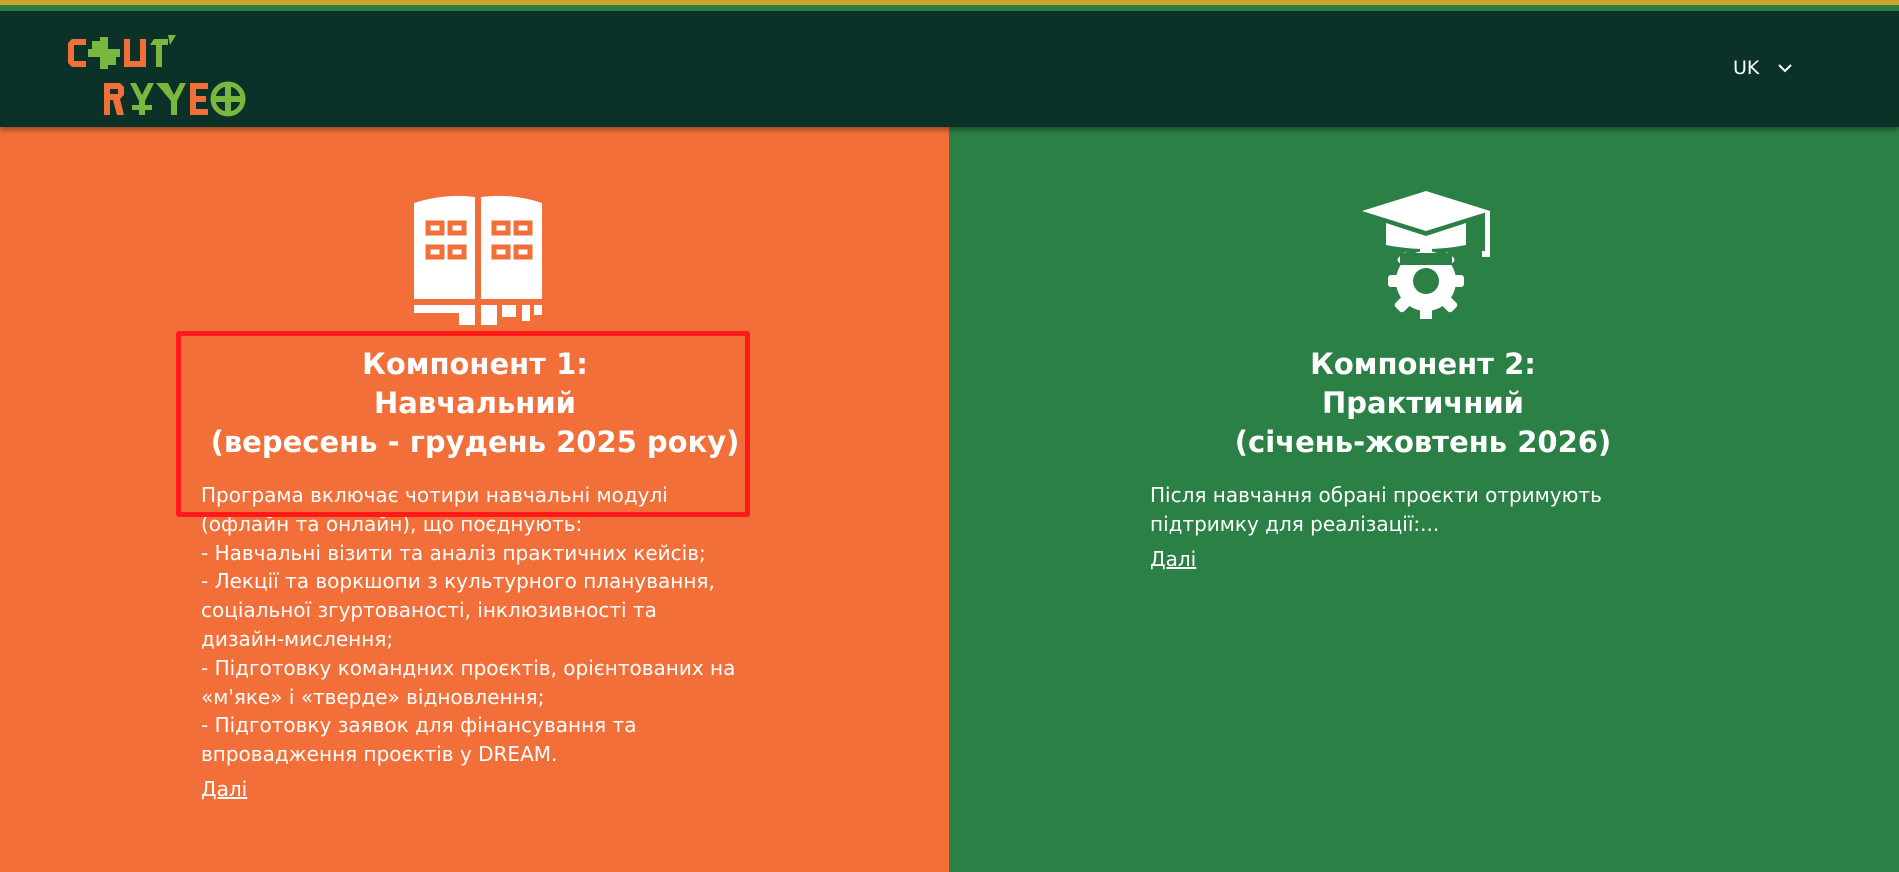  Describe the element at coordinates (1426, 255) in the screenshot. I see `graduation-cap-gear-icon` at that location.